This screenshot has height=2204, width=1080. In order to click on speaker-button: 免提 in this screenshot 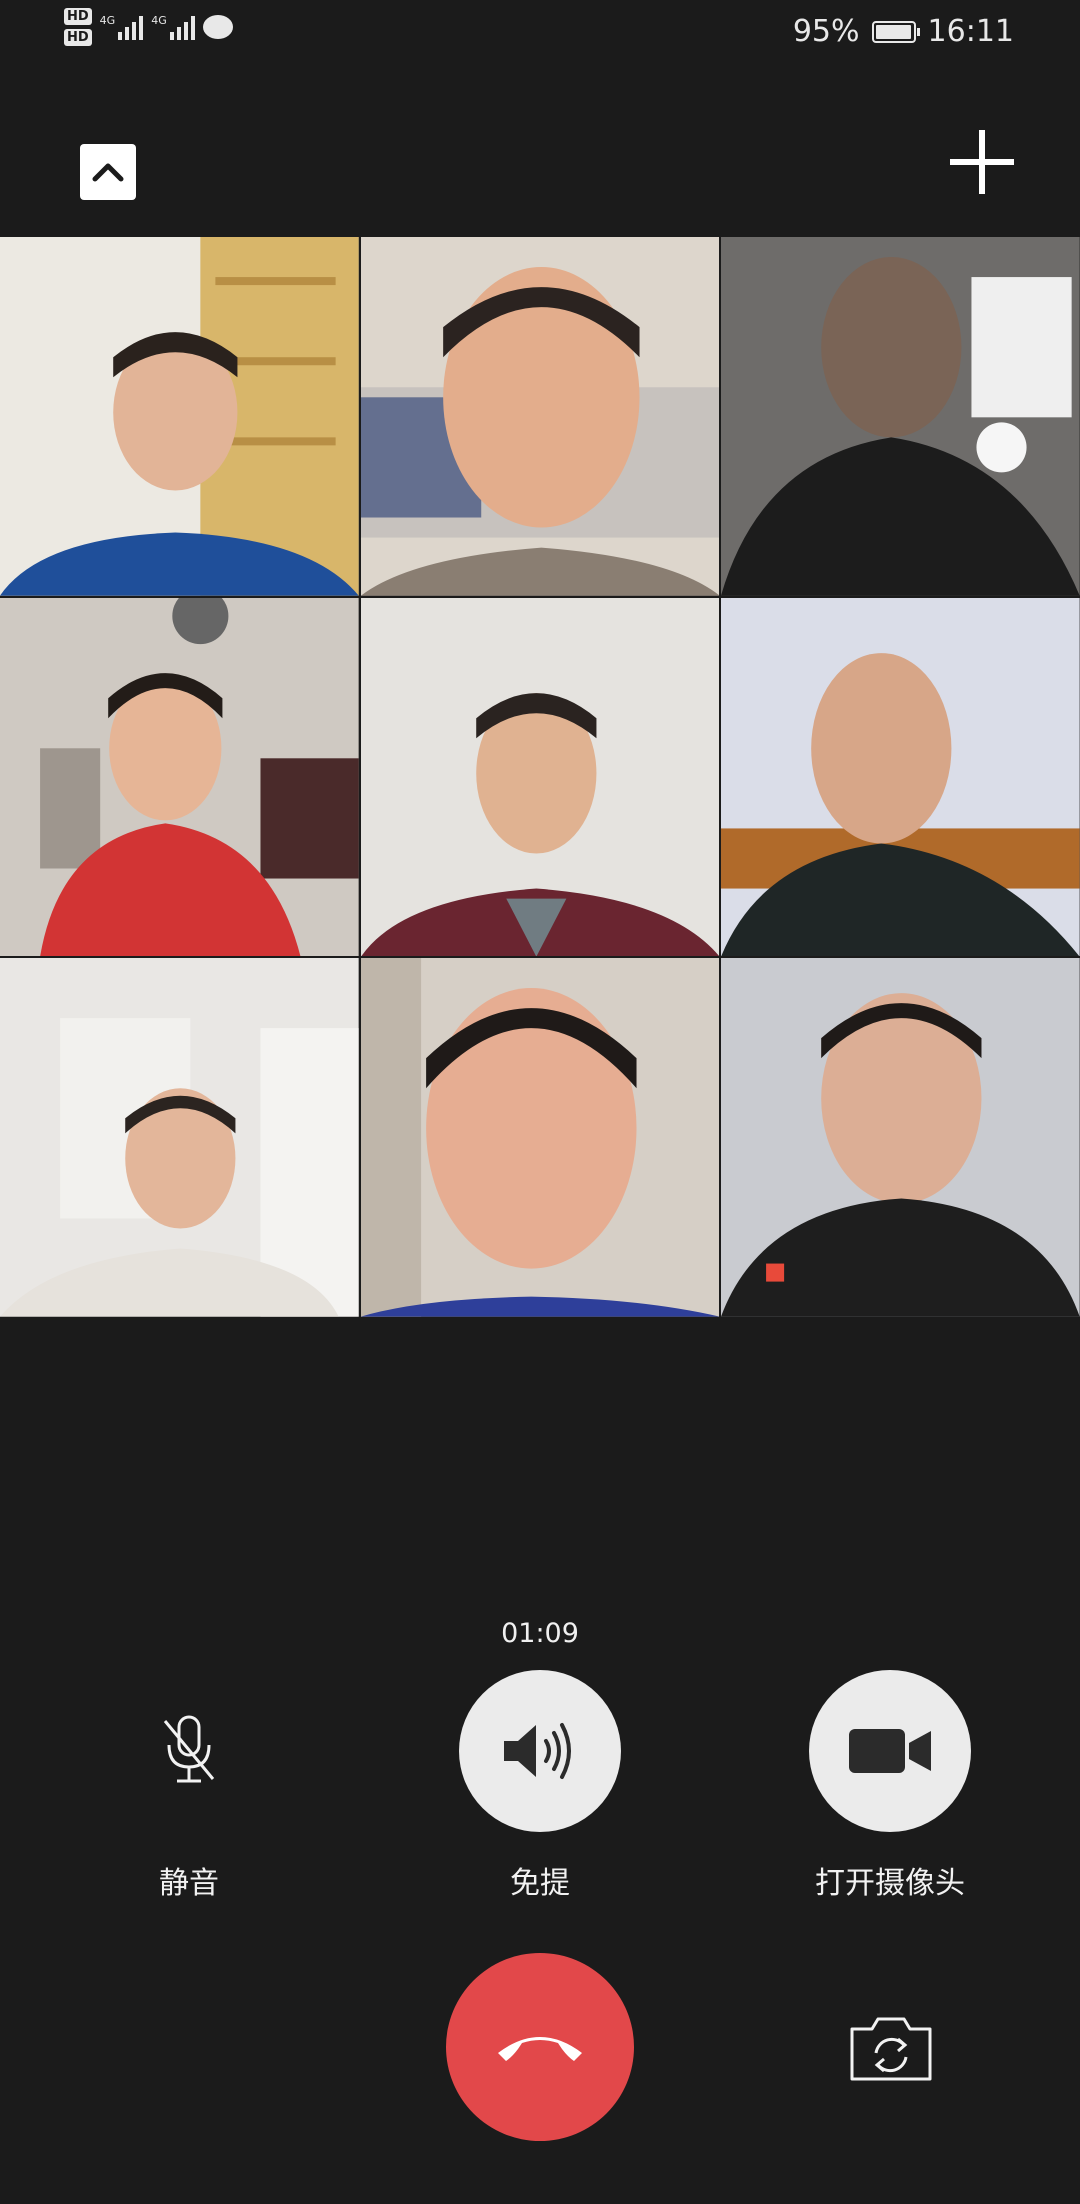, I will do `click(540, 1786)`.